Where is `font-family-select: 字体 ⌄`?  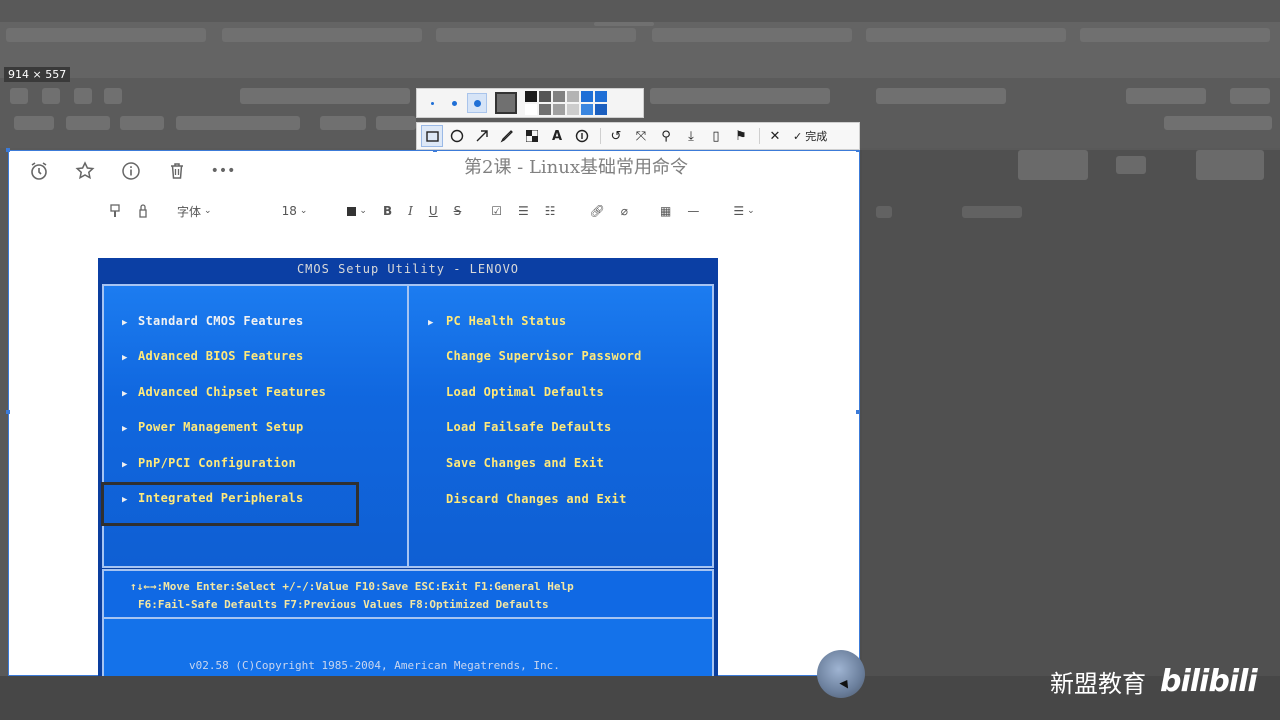 font-family-select: 字体 ⌄ is located at coordinates (194, 211).